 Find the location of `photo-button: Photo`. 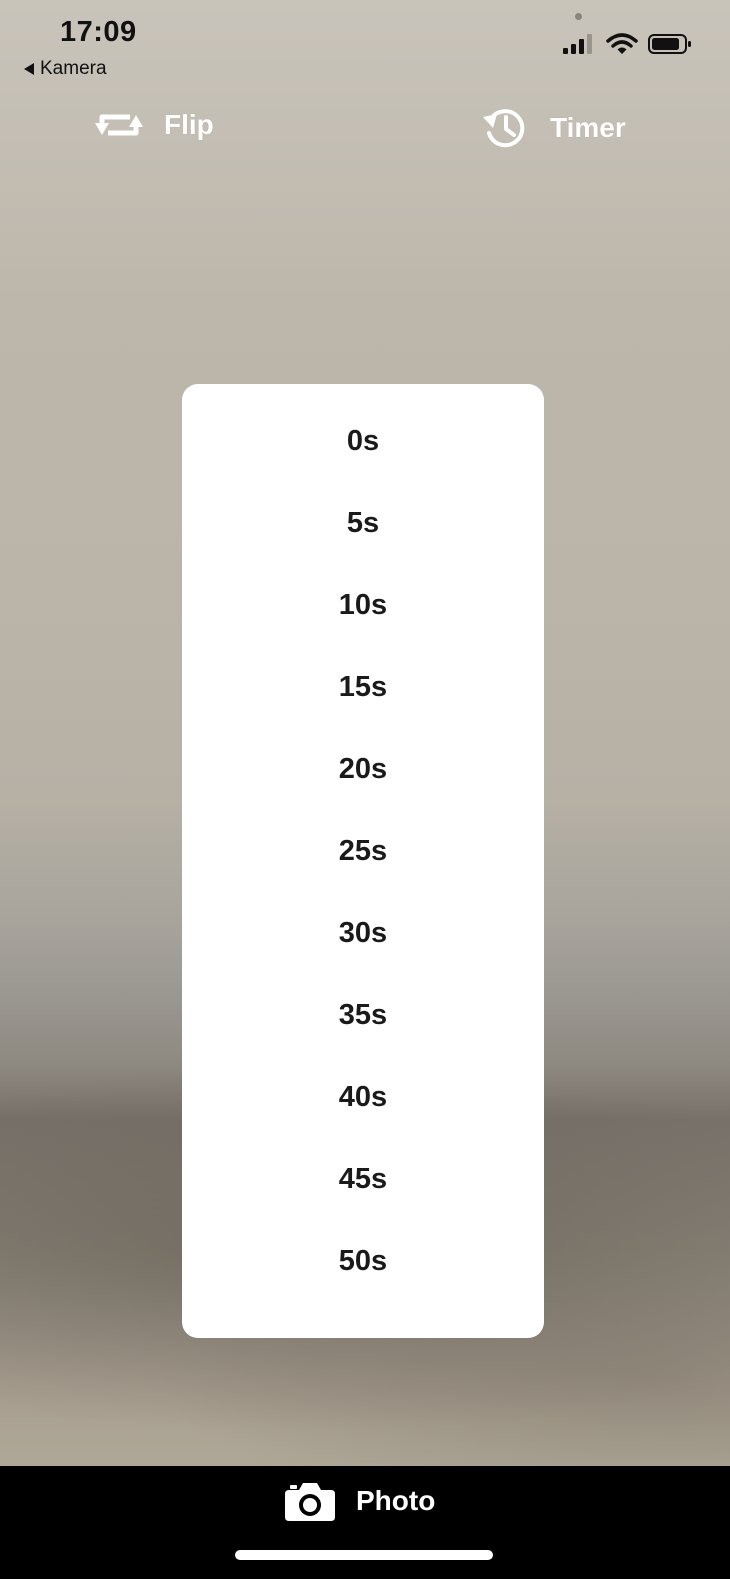

photo-button: Photo is located at coordinates (359, 1501).